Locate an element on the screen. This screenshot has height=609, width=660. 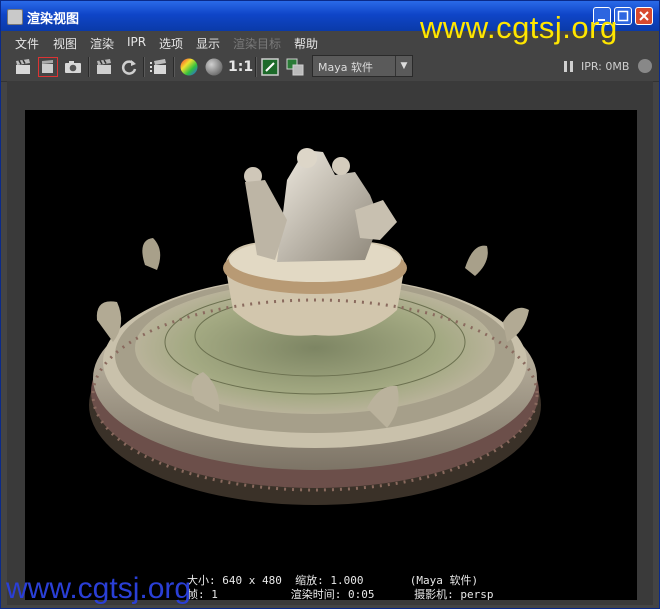
alpha-channel-button is located at coordinates (214, 67).